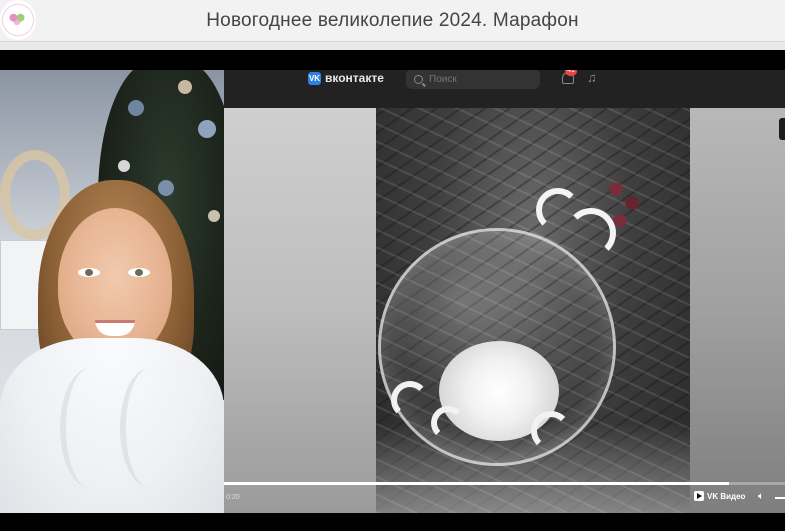  Describe the element at coordinates (699, 496) in the screenshot. I see `vk-video-play-icon` at that location.